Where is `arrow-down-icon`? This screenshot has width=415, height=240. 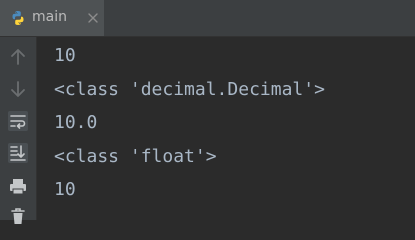 arrow-down-icon is located at coordinates (18, 89).